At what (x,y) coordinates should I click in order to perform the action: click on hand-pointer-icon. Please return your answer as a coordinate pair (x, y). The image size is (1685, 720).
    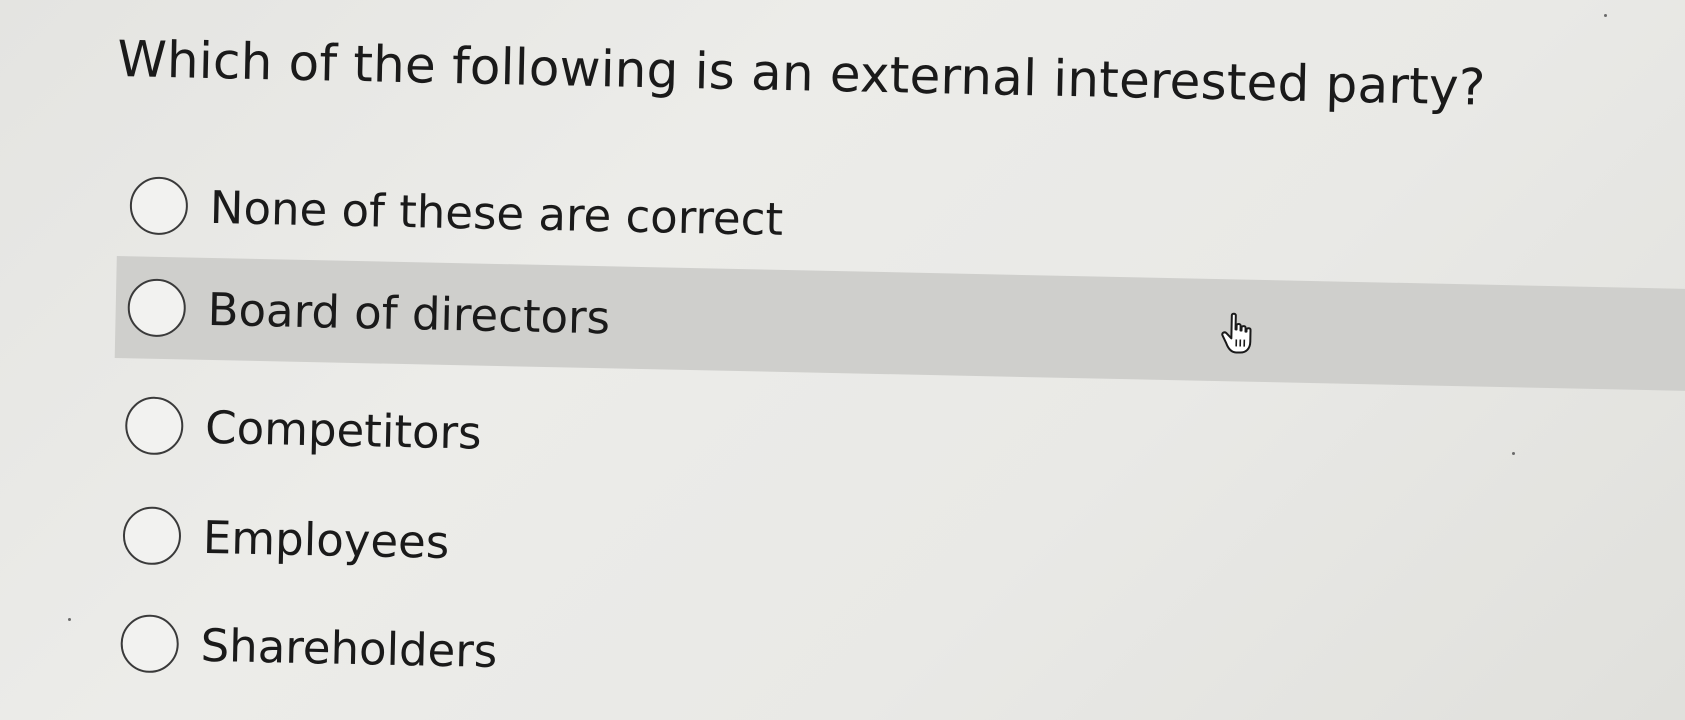
    Looking at the image, I should click on (1236, 333).